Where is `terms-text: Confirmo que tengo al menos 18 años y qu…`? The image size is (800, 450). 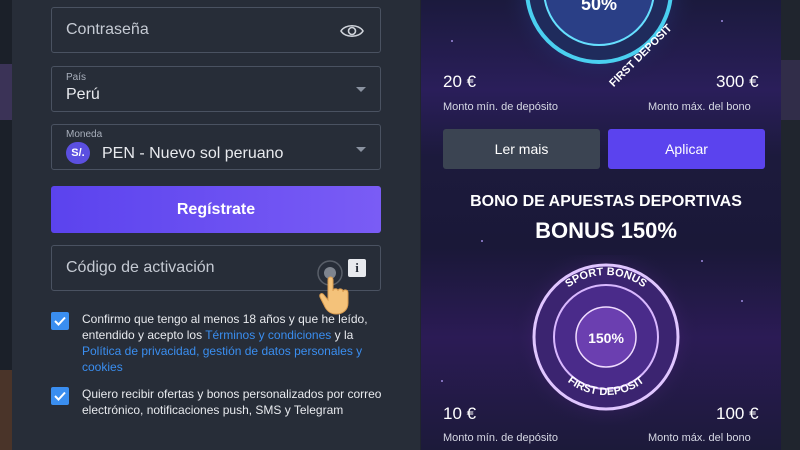
terms-text: Confirmo que tengo al menos 18 años y qu… is located at coordinates (232, 343).